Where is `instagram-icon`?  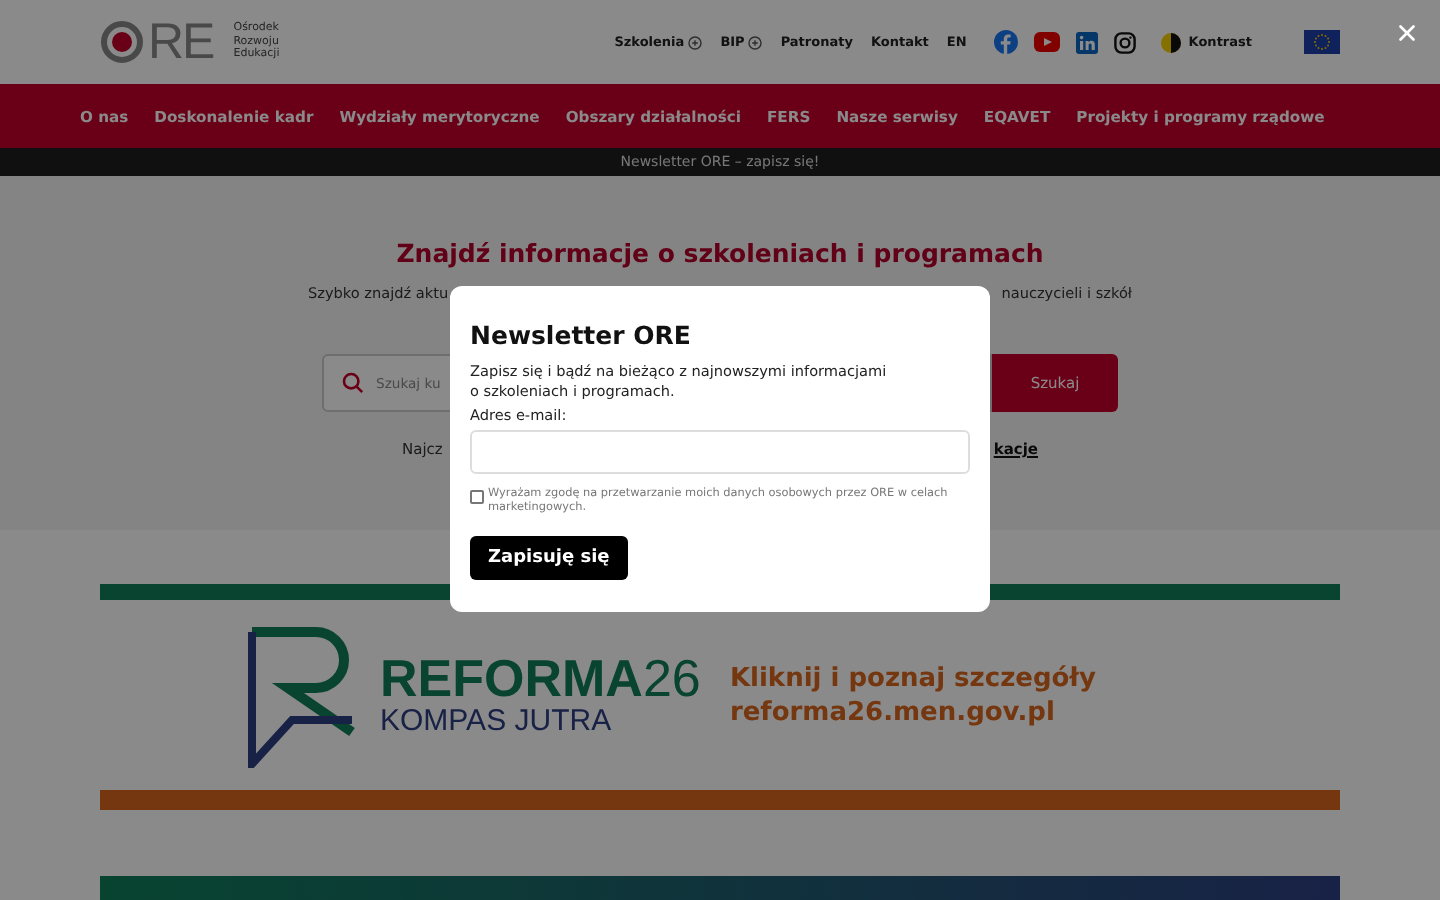 instagram-icon is located at coordinates (1125, 42).